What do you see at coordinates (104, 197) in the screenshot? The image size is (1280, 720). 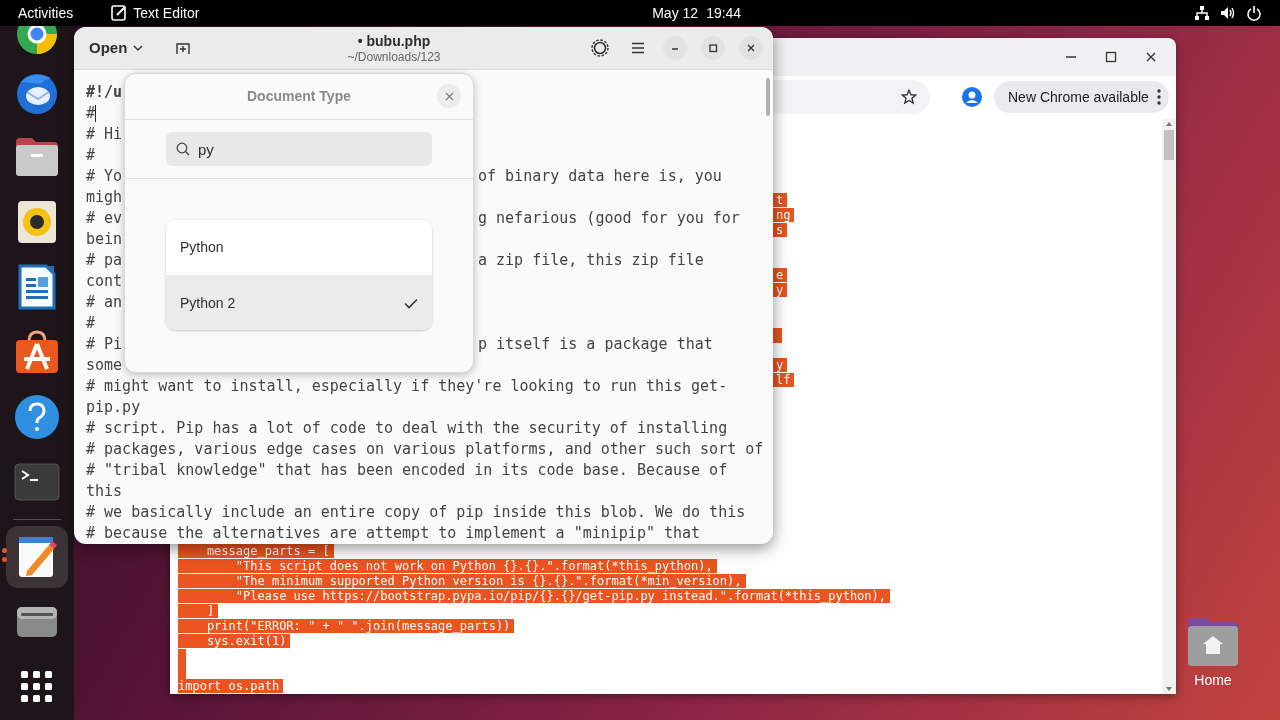 I see `code-line: migh` at bounding box center [104, 197].